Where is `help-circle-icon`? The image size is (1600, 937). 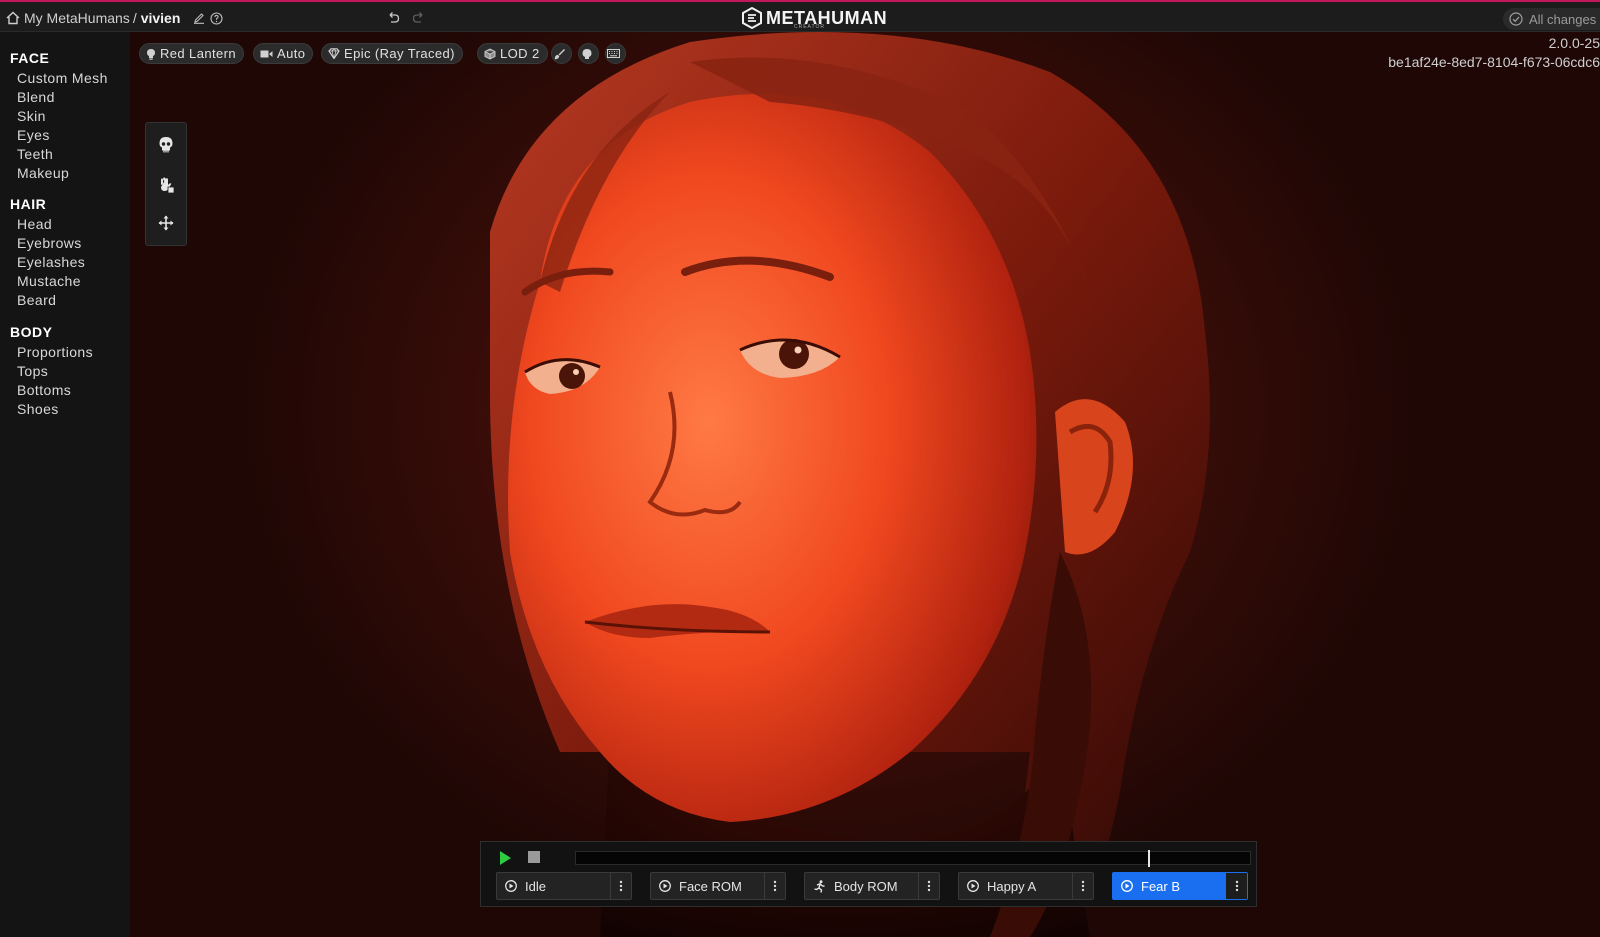
help-circle-icon is located at coordinates (216, 18).